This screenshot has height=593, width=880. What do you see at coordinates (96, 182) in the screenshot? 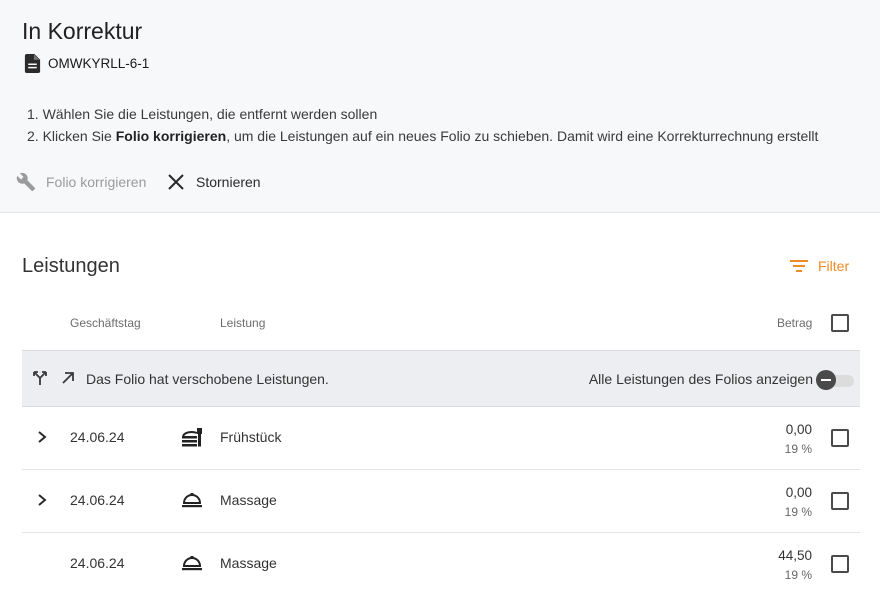
I see `correct-folio-label: Folio korrigieren` at bounding box center [96, 182].